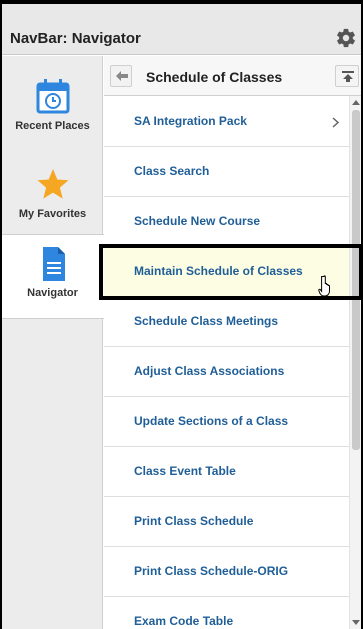 Image resolution: width=363 pixels, height=629 pixels. What do you see at coordinates (218, 271) in the screenshot?
I see `menu-item-label: Maintain Schedule of Classes` at bounding box center [218, 271].